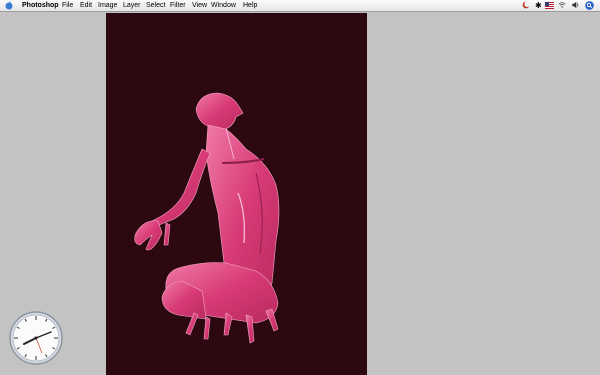  I want to click on us-flag-icon, so click(549, 5).